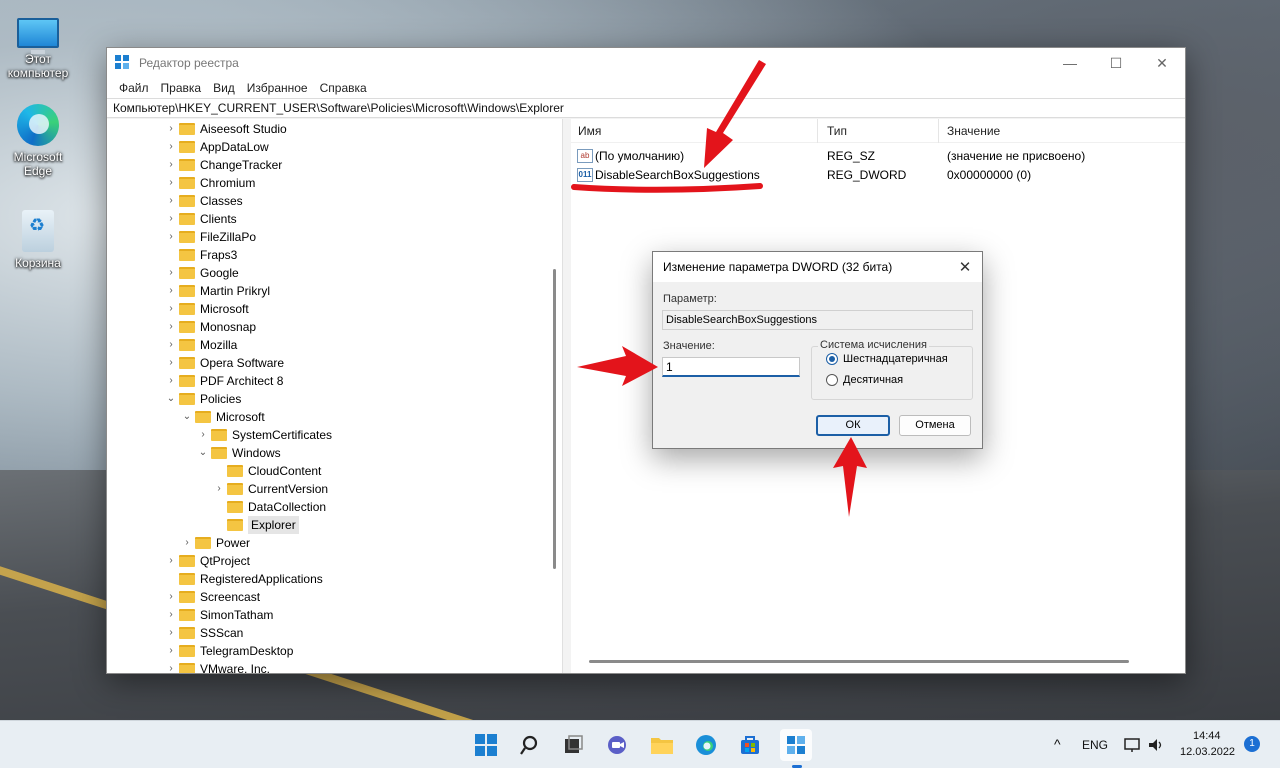  Describe the element at coordinates (1252, 744) in the screenshot. I see `notification-badge: 1` at that location.